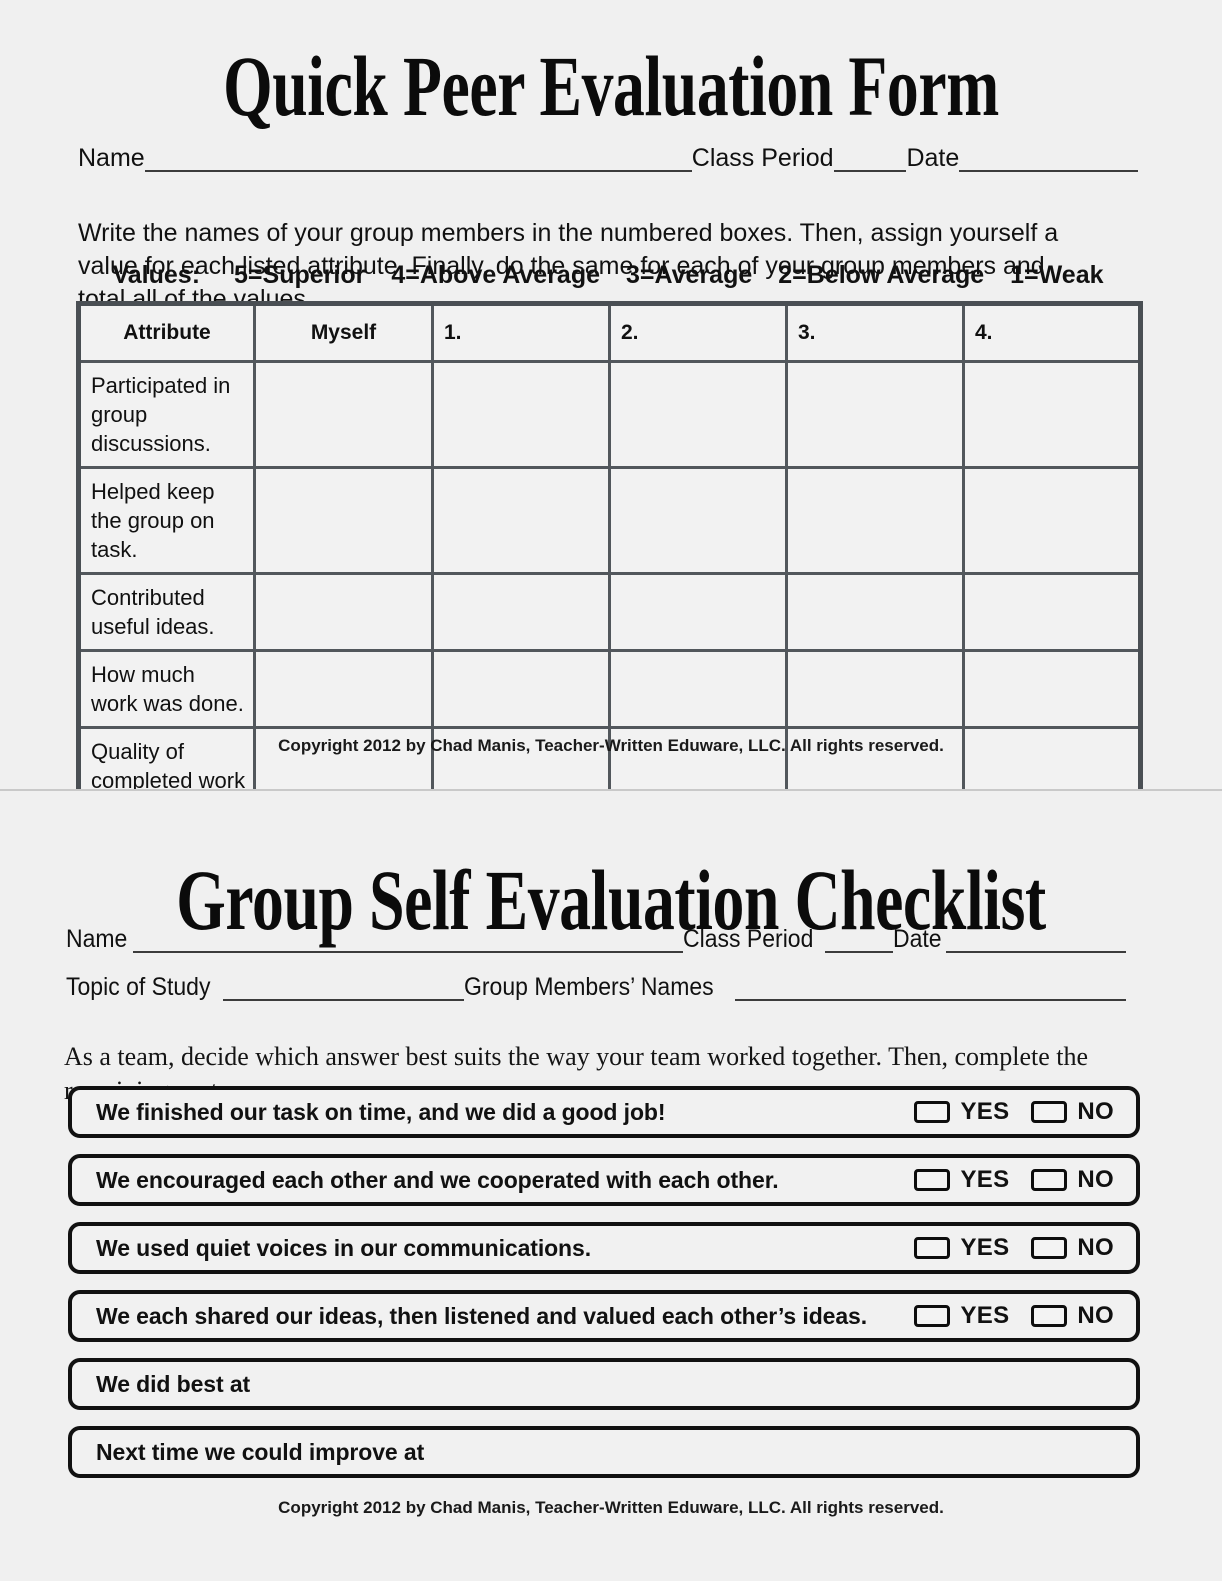 Image resolution: width=1222 pixels, height=1581 pixels. I want to click on attribute-label-4: How much work was done., so click(166, 689).